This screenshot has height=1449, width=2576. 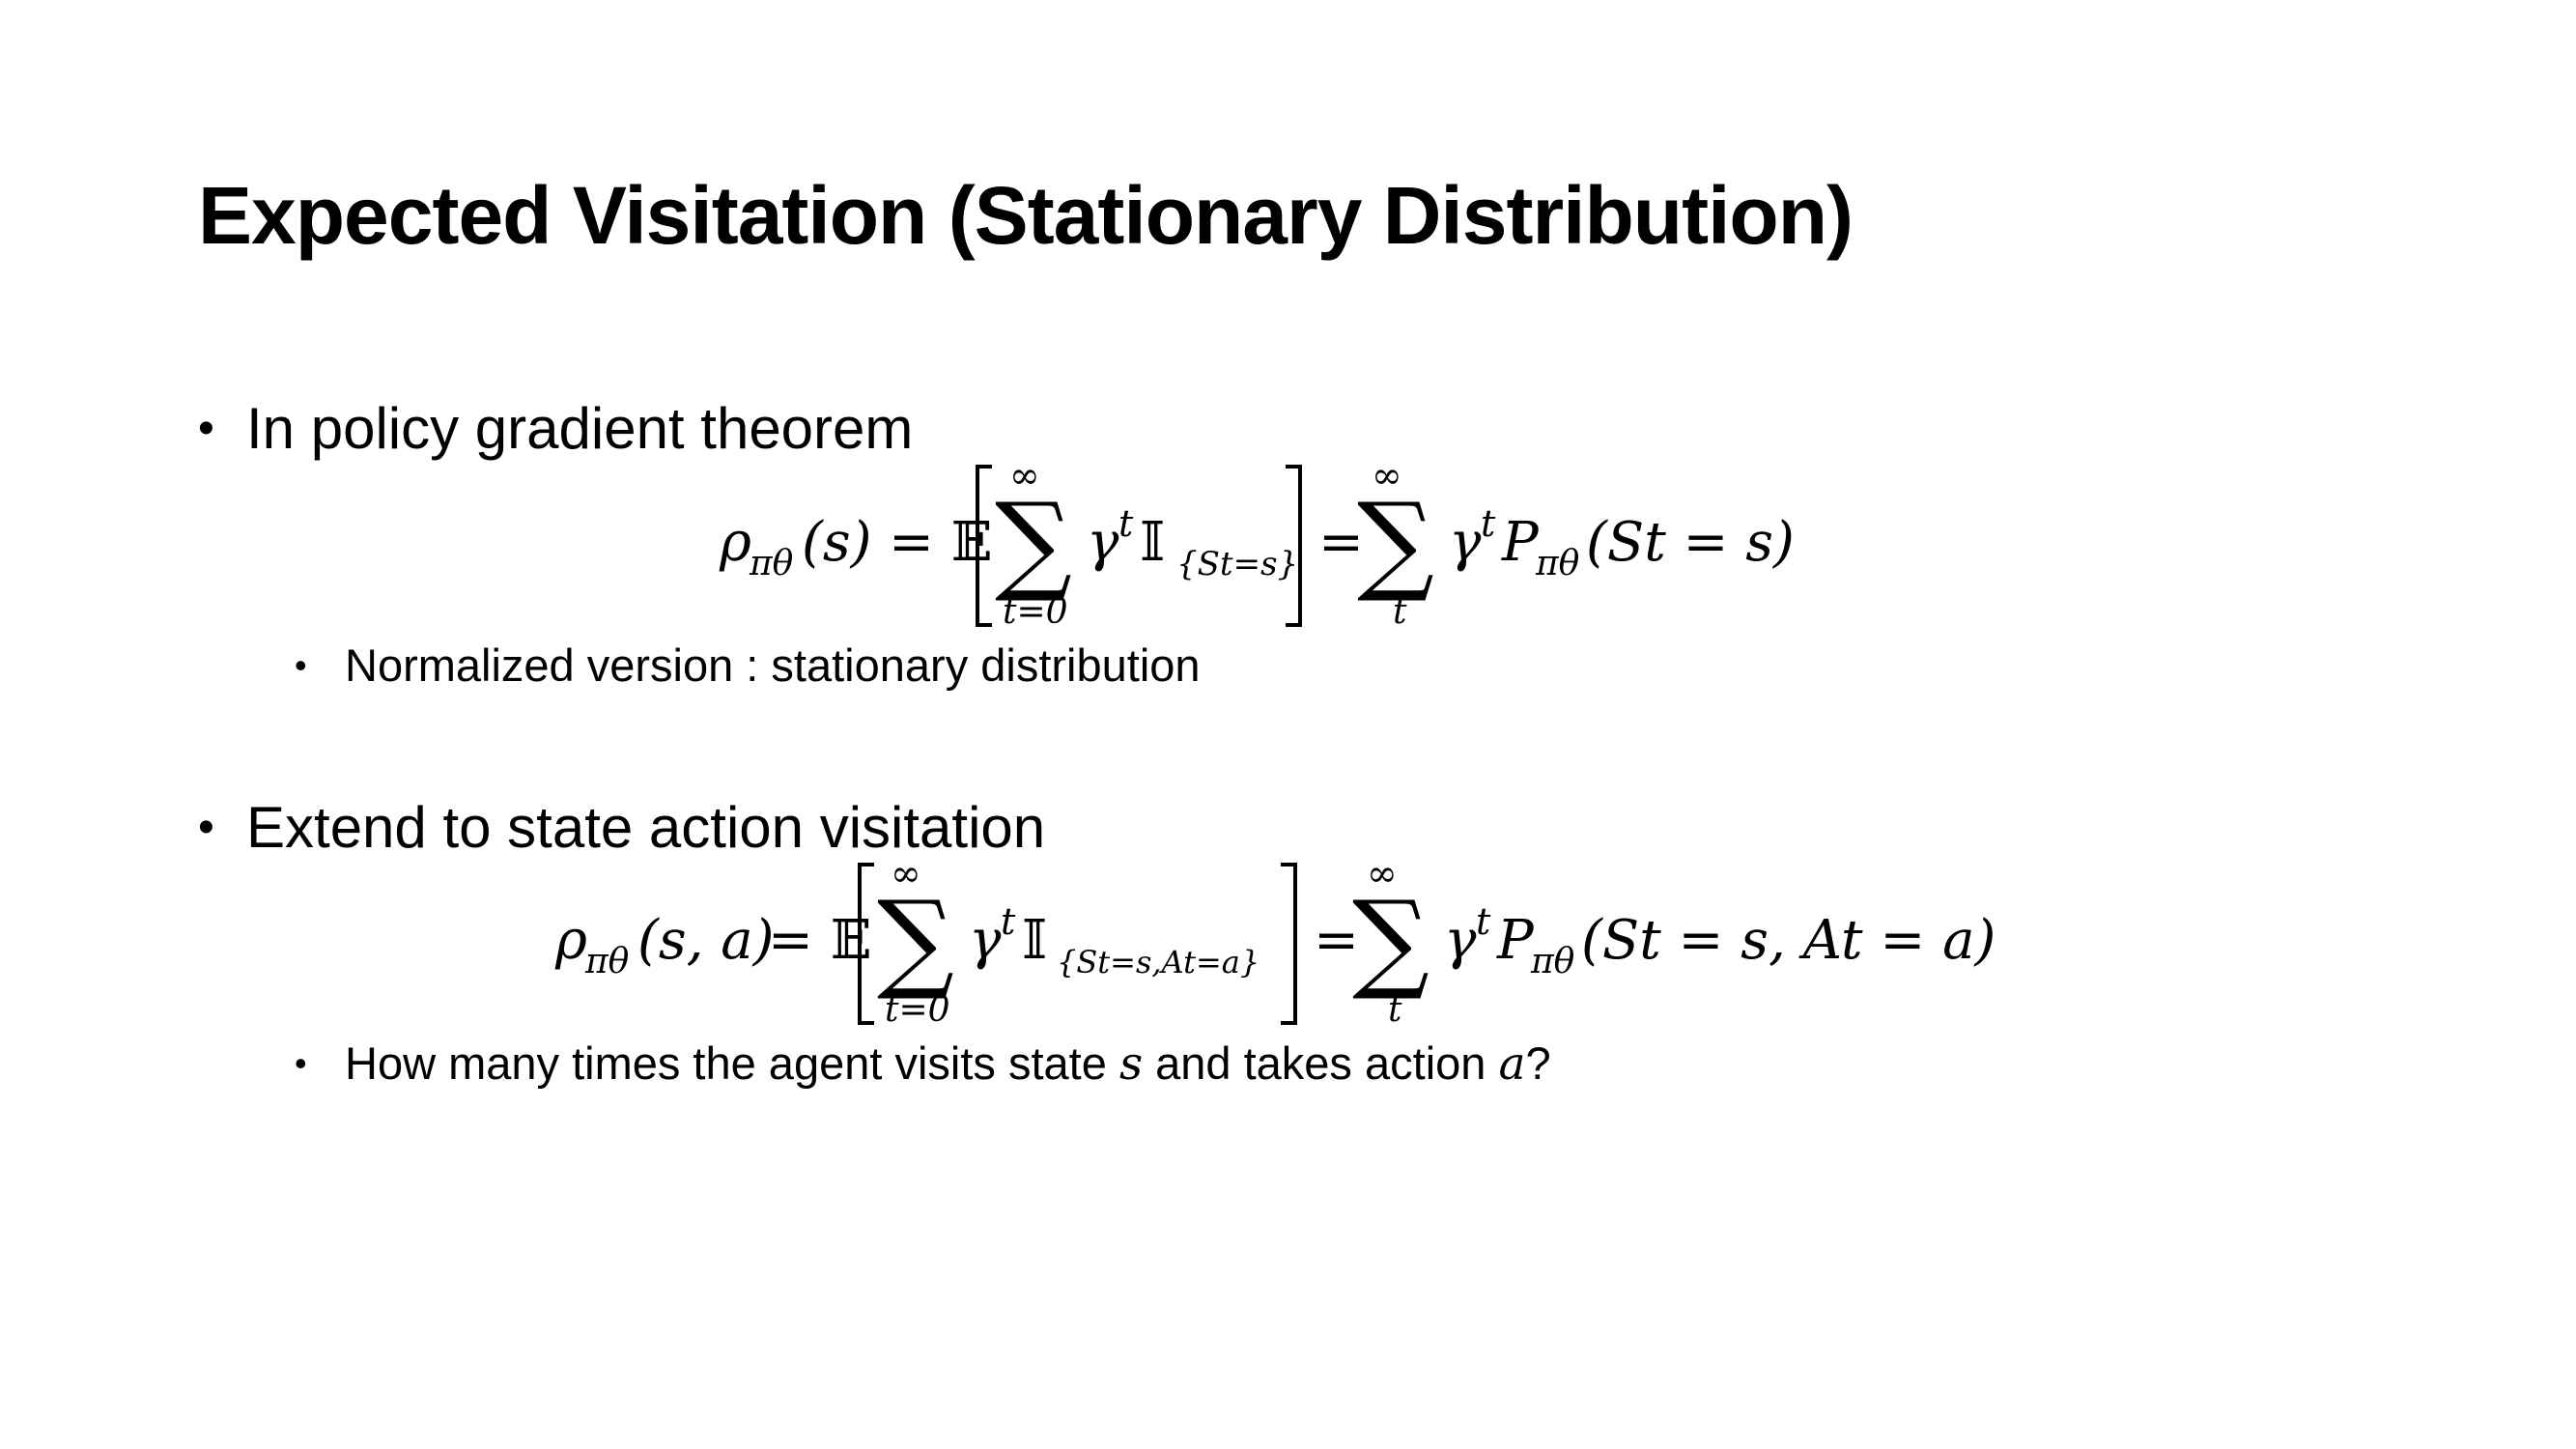 What do you see at coordinates (836, 542) in the screenshot?
I see `eq1-lhs-args: (s)` at bounding box center [836, 542].